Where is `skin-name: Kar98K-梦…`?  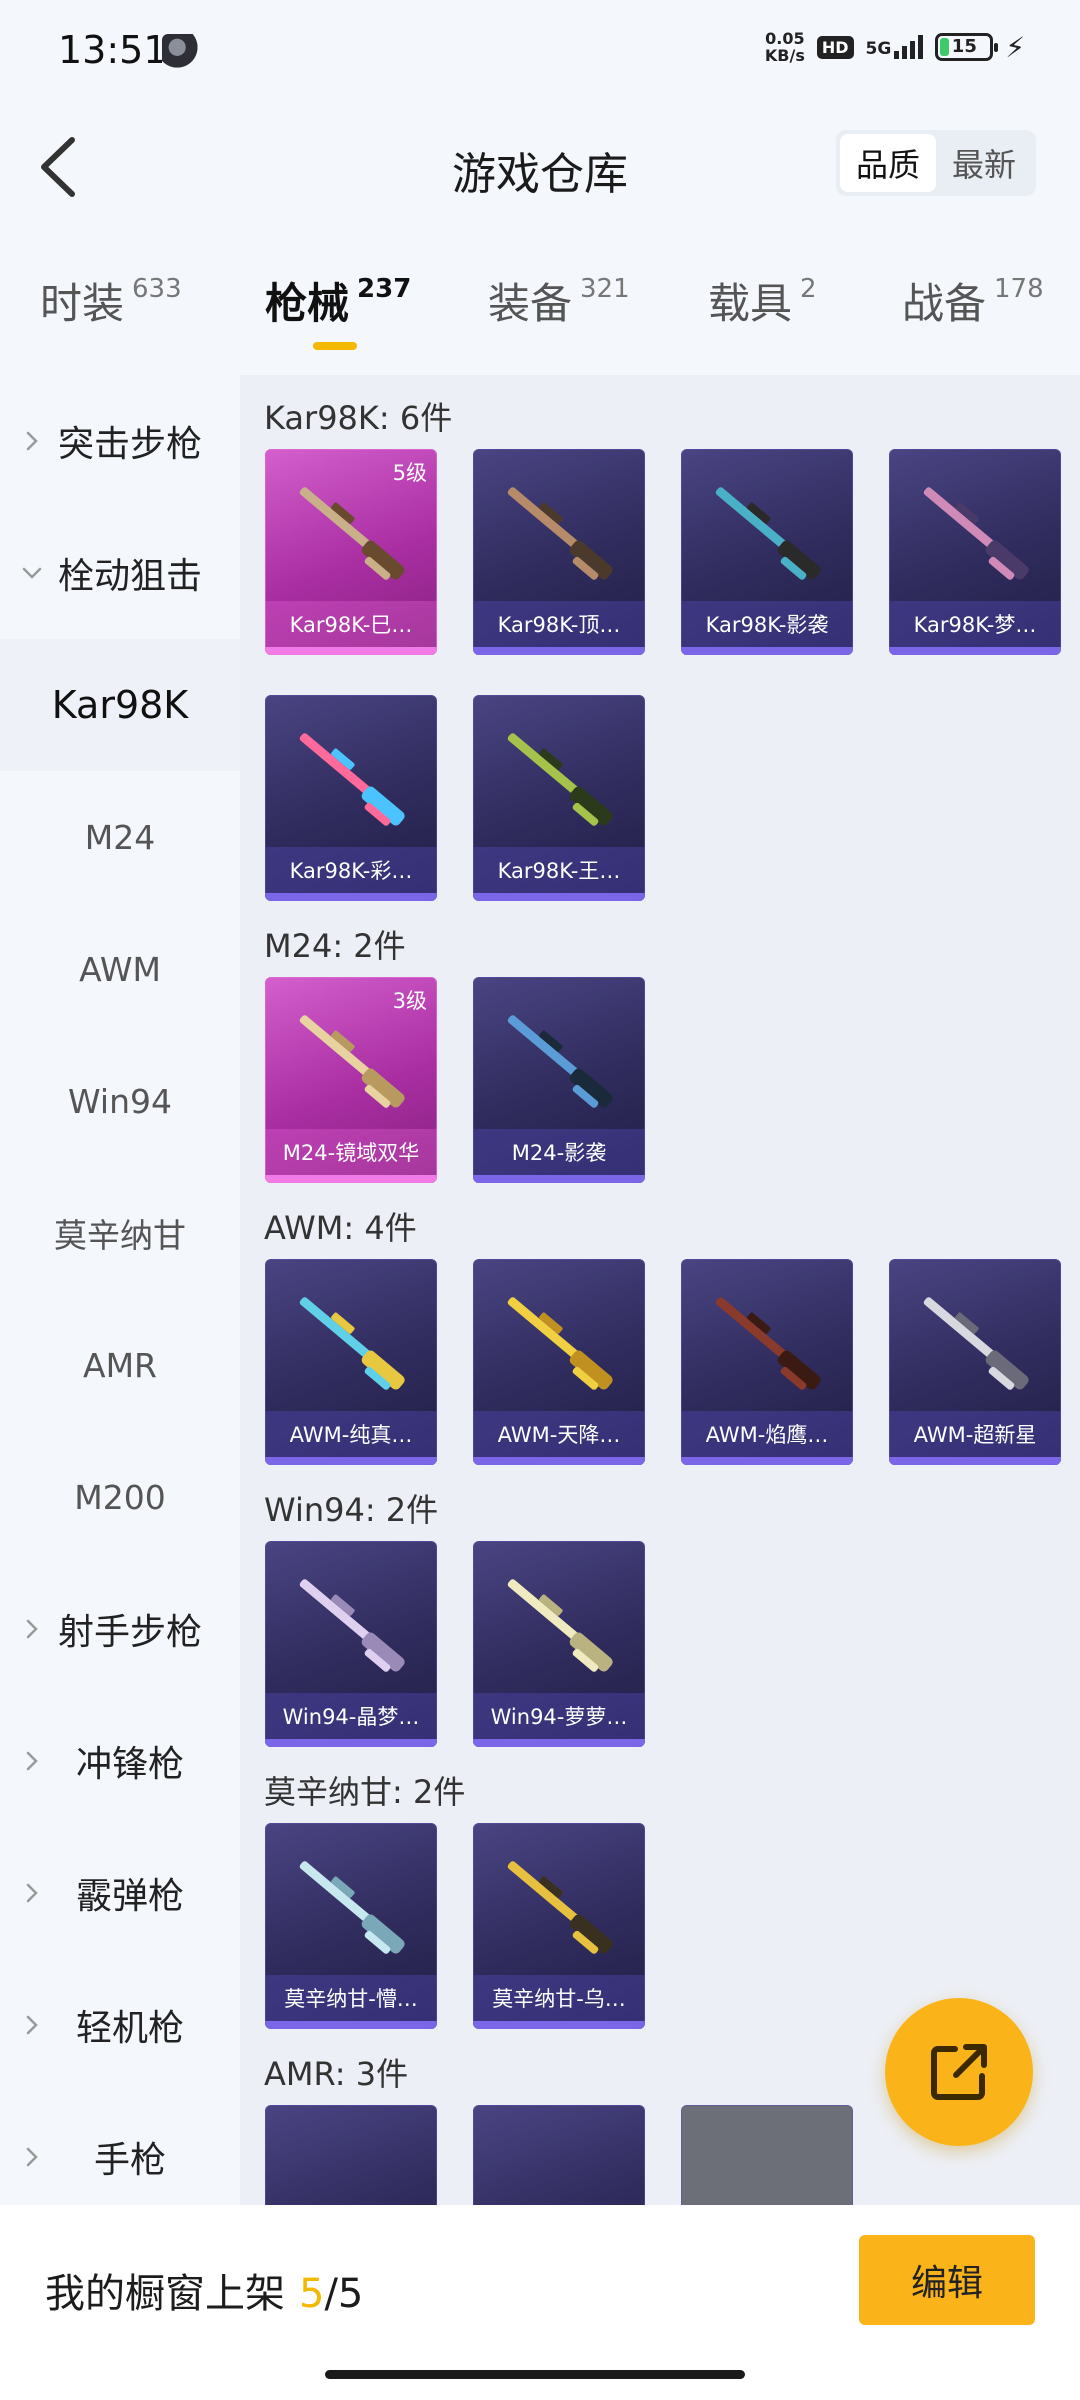 skin-name: Kar98K-梦… is located at coordinates (975, 625).